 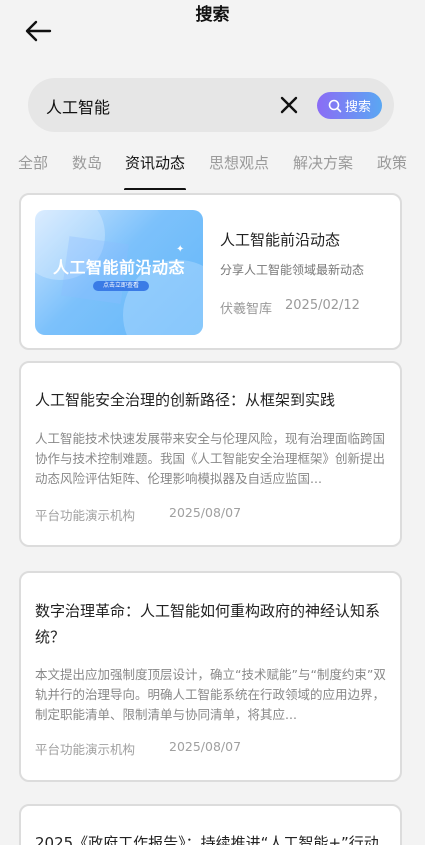 I want to click on search-input: 人工智能, so click(x=78, y=106).